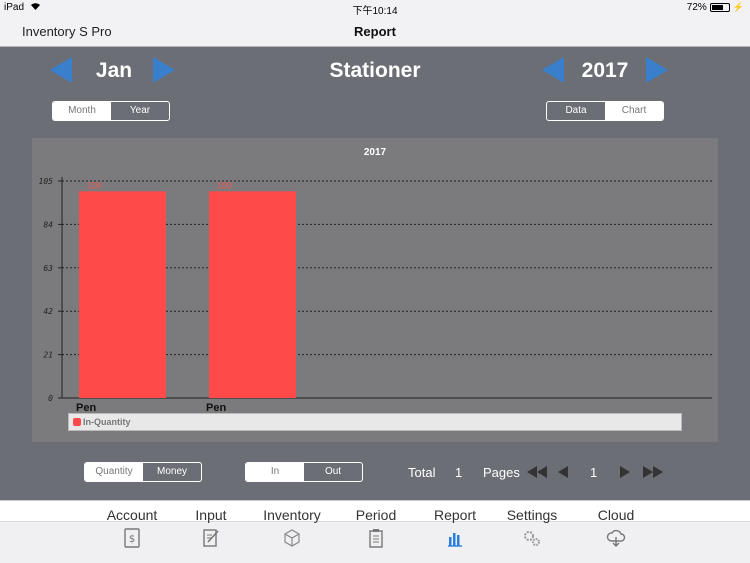 The image size is (750, 563). I want to click on chart-legend: In-Quantity, so click(375, 422).